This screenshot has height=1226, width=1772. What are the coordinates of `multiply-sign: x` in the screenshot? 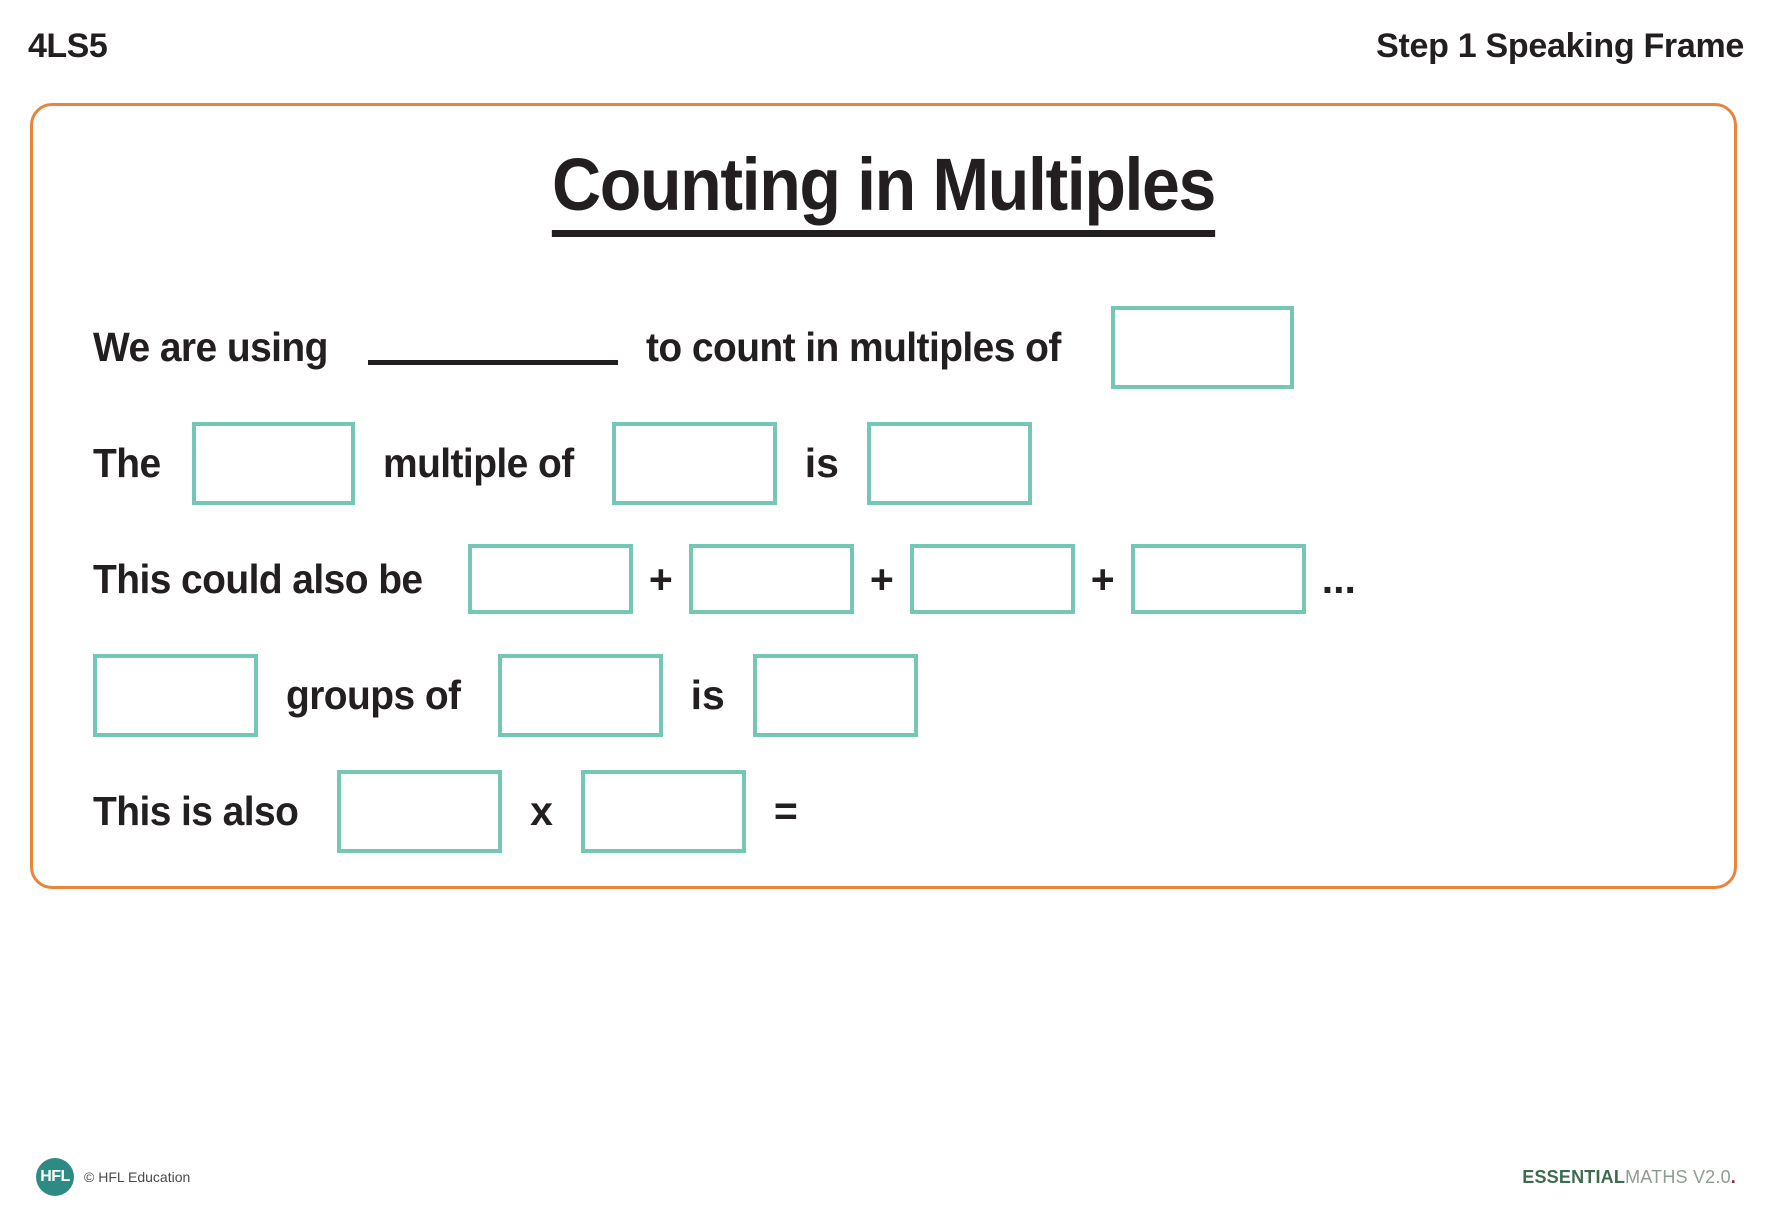 It's located at (541, 810).